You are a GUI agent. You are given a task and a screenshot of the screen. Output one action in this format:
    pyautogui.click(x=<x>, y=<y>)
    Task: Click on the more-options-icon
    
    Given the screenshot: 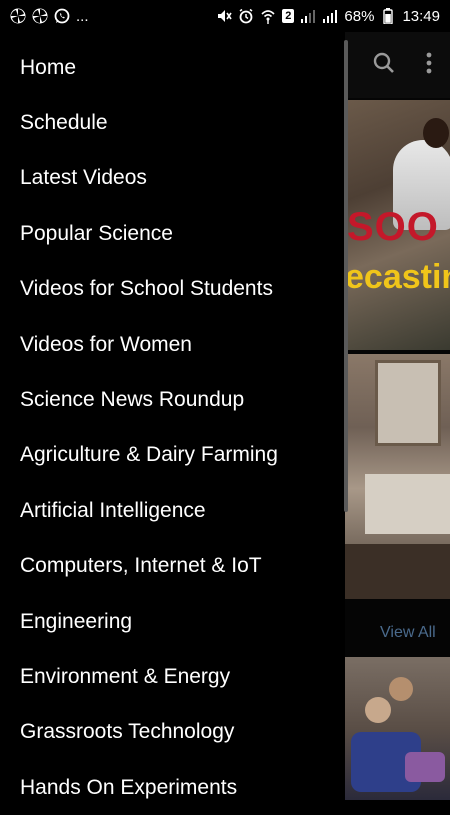 What is the action you would take?
    pyautogui.click(x=429, y=65)
    